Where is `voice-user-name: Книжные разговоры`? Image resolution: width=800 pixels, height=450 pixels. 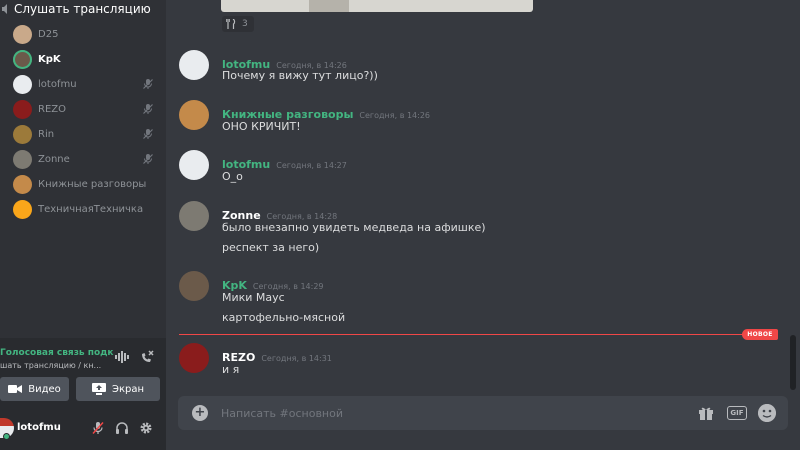
voice-user-name: Книжные разговоры is located at coordinates (92, 184).